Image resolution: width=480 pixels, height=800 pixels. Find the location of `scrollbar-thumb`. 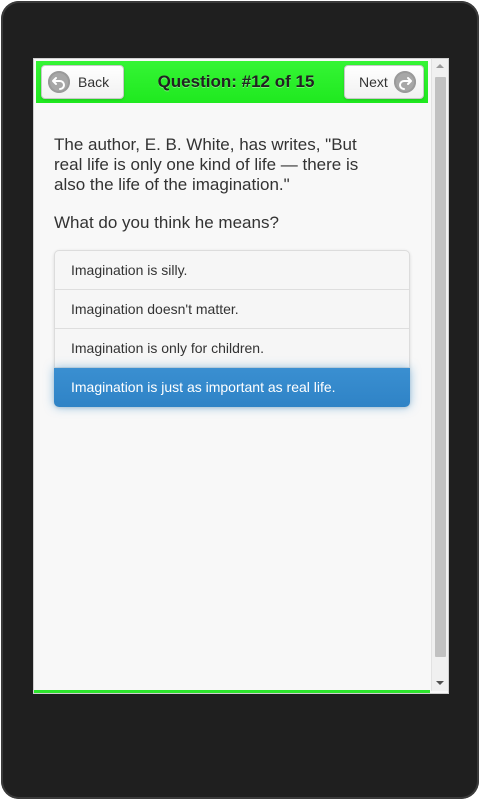

scrollbar-thumb is located at coordinates (440, 367).